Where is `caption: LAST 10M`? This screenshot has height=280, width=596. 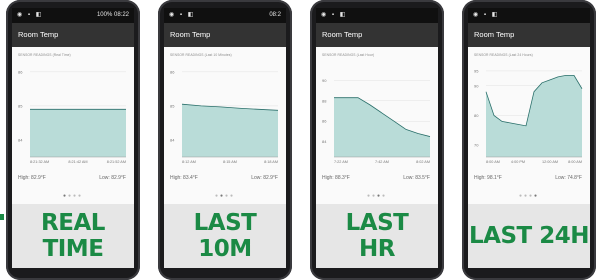
caption: LAST 10M is located at coordinates (225, 236).